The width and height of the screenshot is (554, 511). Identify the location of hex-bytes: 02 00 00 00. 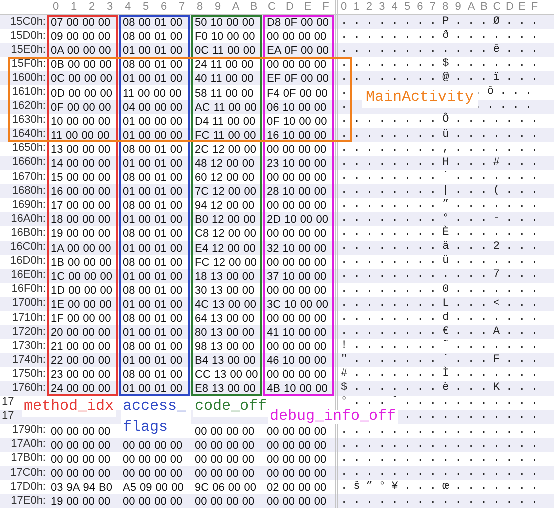
(297, 488).